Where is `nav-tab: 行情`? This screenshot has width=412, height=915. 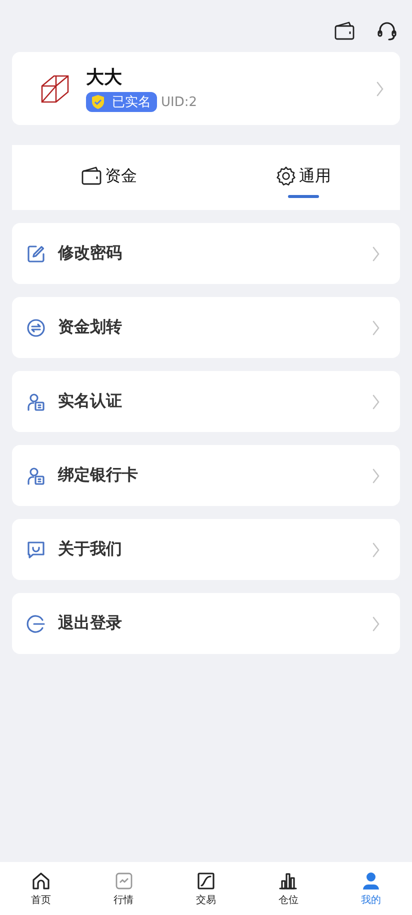
nav-tab: 行情 is located at coordinates (123, 888).